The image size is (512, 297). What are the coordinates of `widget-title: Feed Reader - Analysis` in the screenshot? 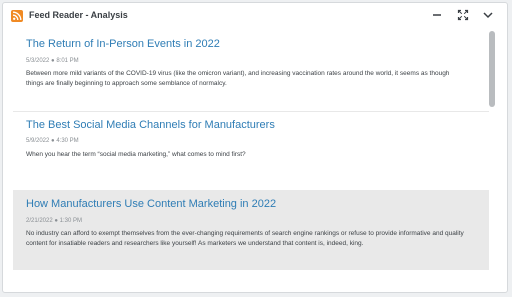 It's located at (78, 15).